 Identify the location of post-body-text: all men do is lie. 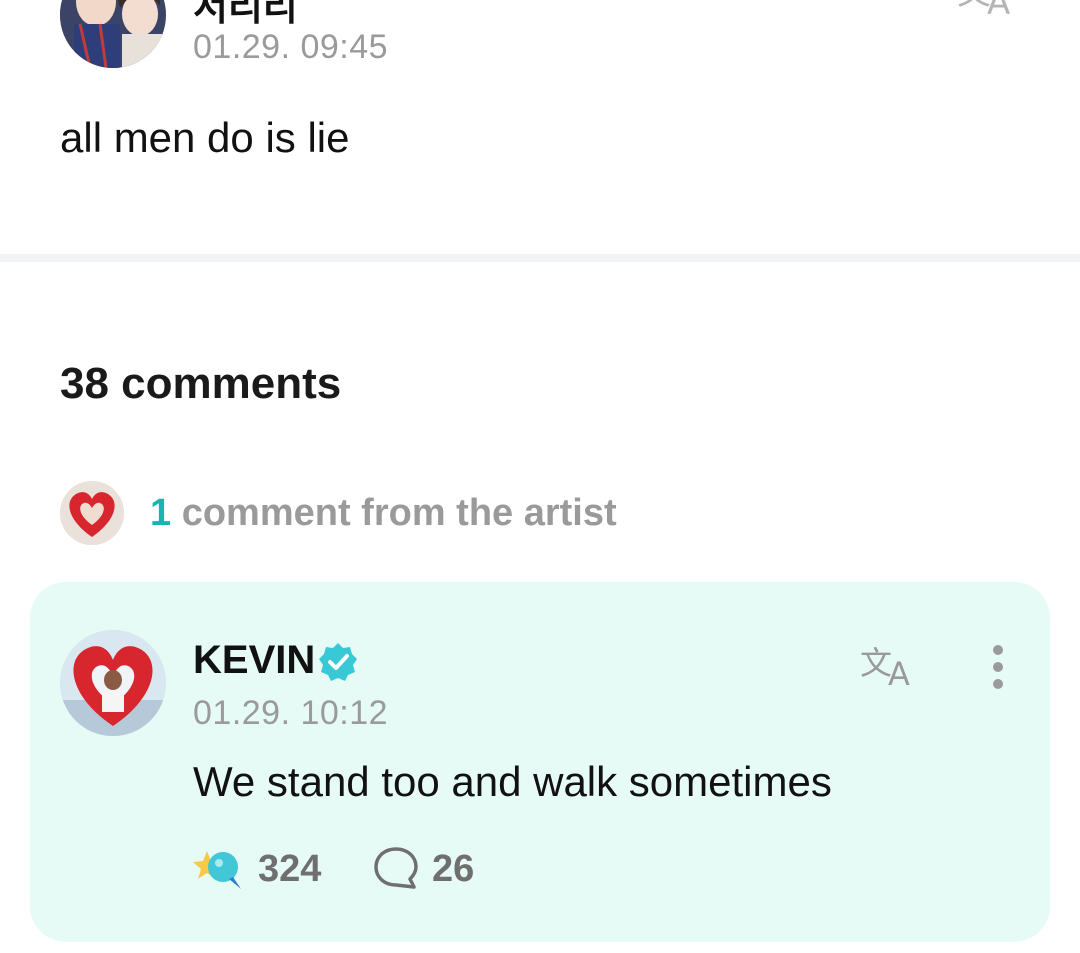
(205, 137).